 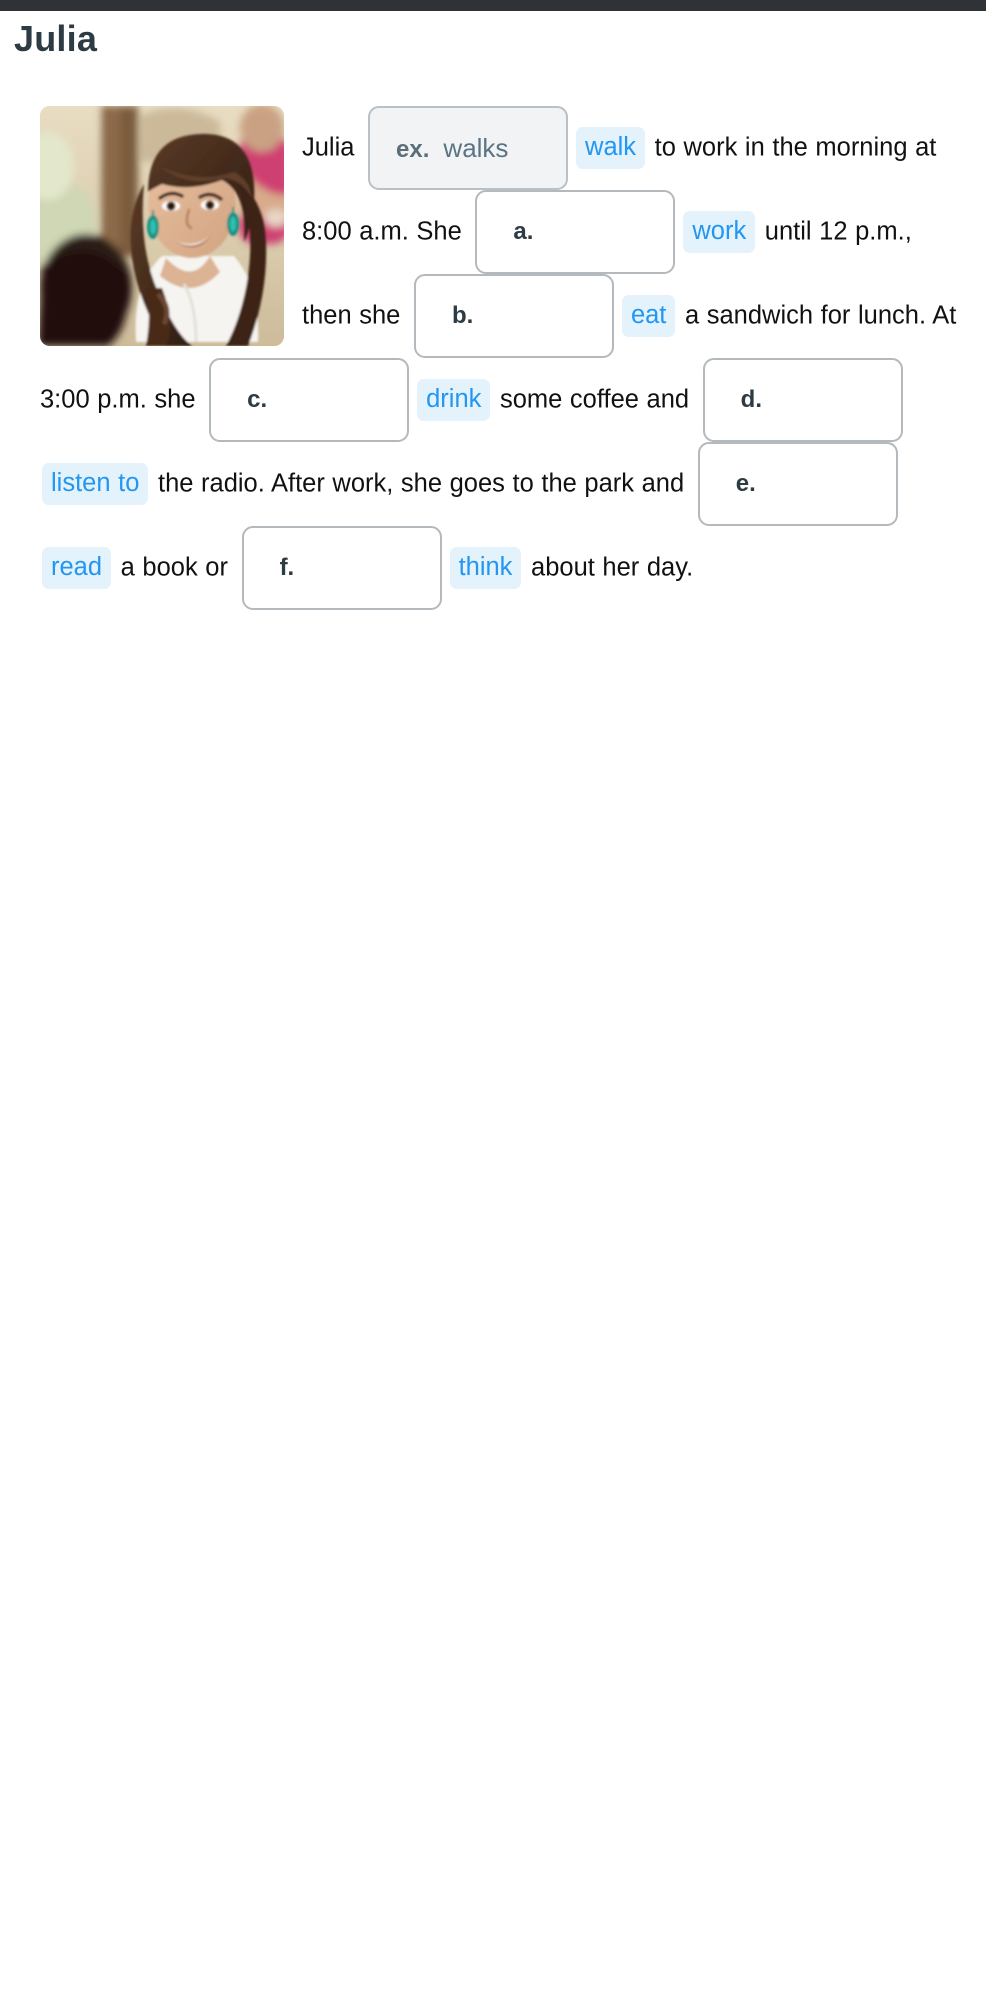 What do you see at coordinates (309, 400) in the screenshot?
I see `answer-box-c: c.` at bounding box center [309, 400].